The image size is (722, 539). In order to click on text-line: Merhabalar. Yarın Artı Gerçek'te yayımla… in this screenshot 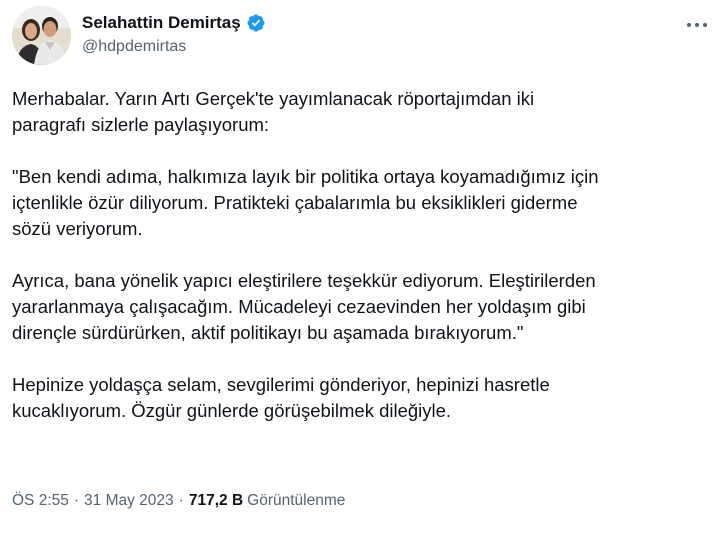, I will do `click(273, 98)`.